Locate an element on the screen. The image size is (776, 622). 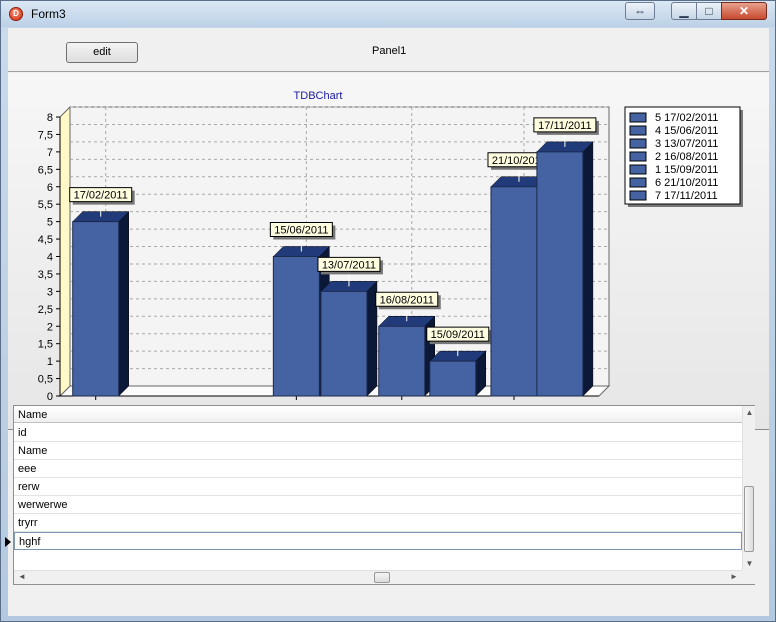
y-tick-label: 3,5 is located at coordinates (45, 275).